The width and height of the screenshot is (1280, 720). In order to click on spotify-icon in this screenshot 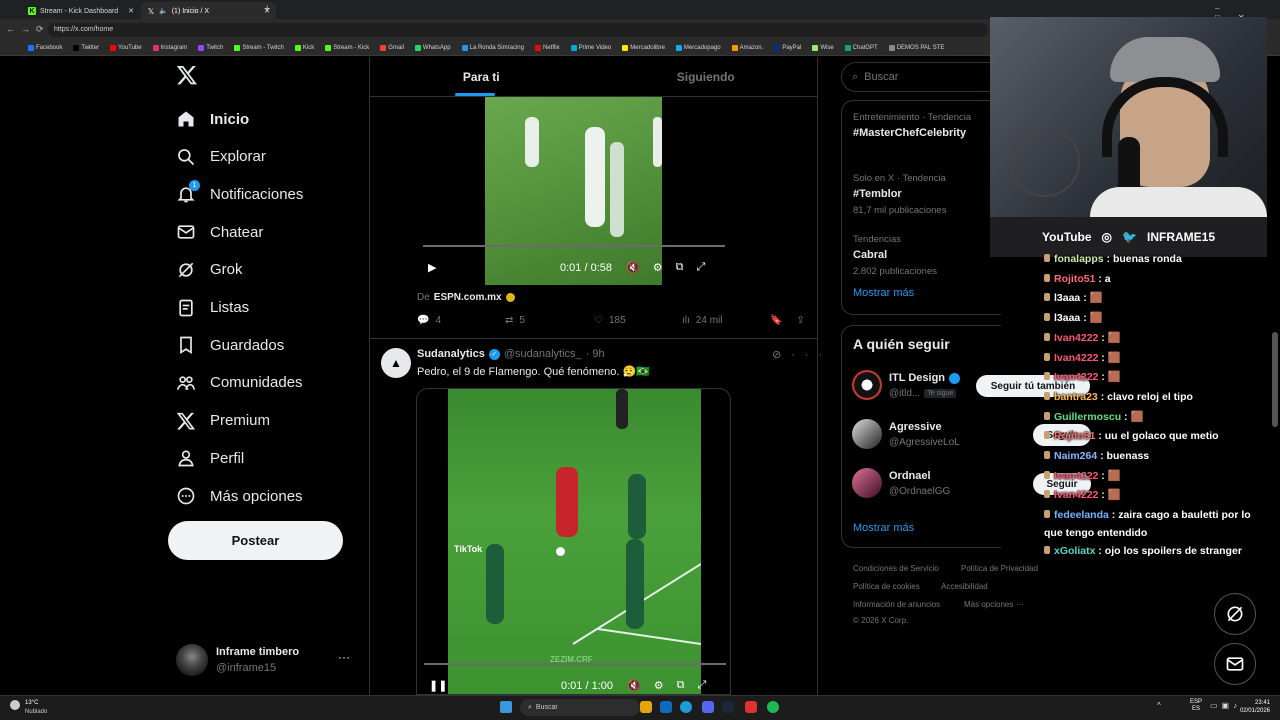, I will do `click(773, 707)`.